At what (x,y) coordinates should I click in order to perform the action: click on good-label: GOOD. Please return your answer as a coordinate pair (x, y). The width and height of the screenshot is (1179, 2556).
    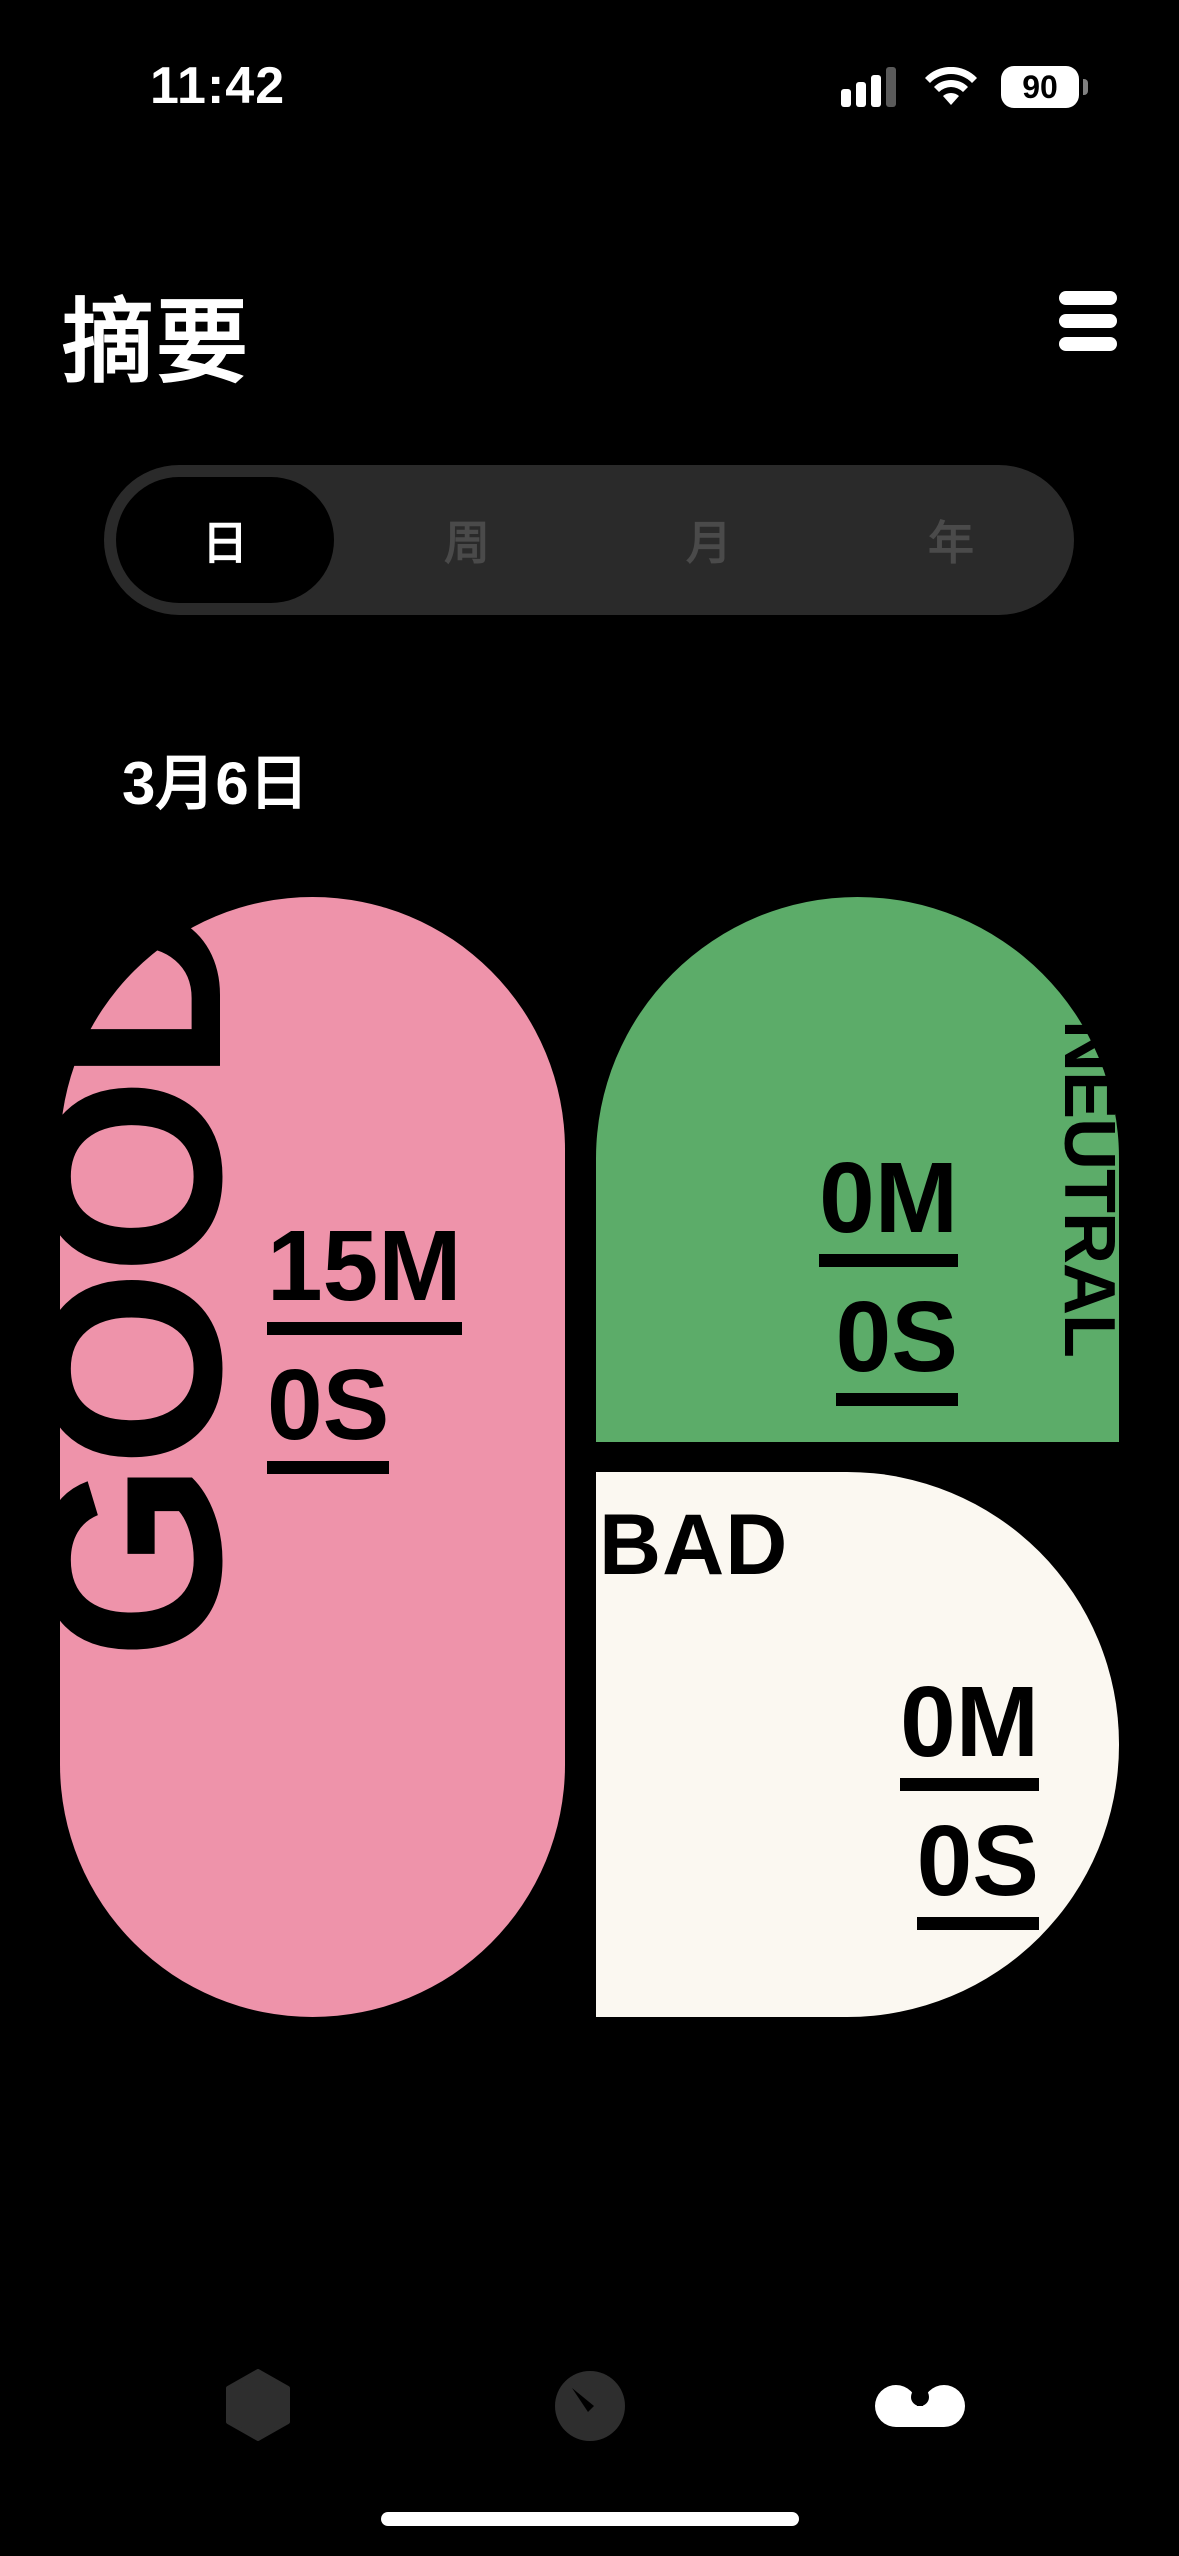
    Looking at the image, I should click on (137, 1282).